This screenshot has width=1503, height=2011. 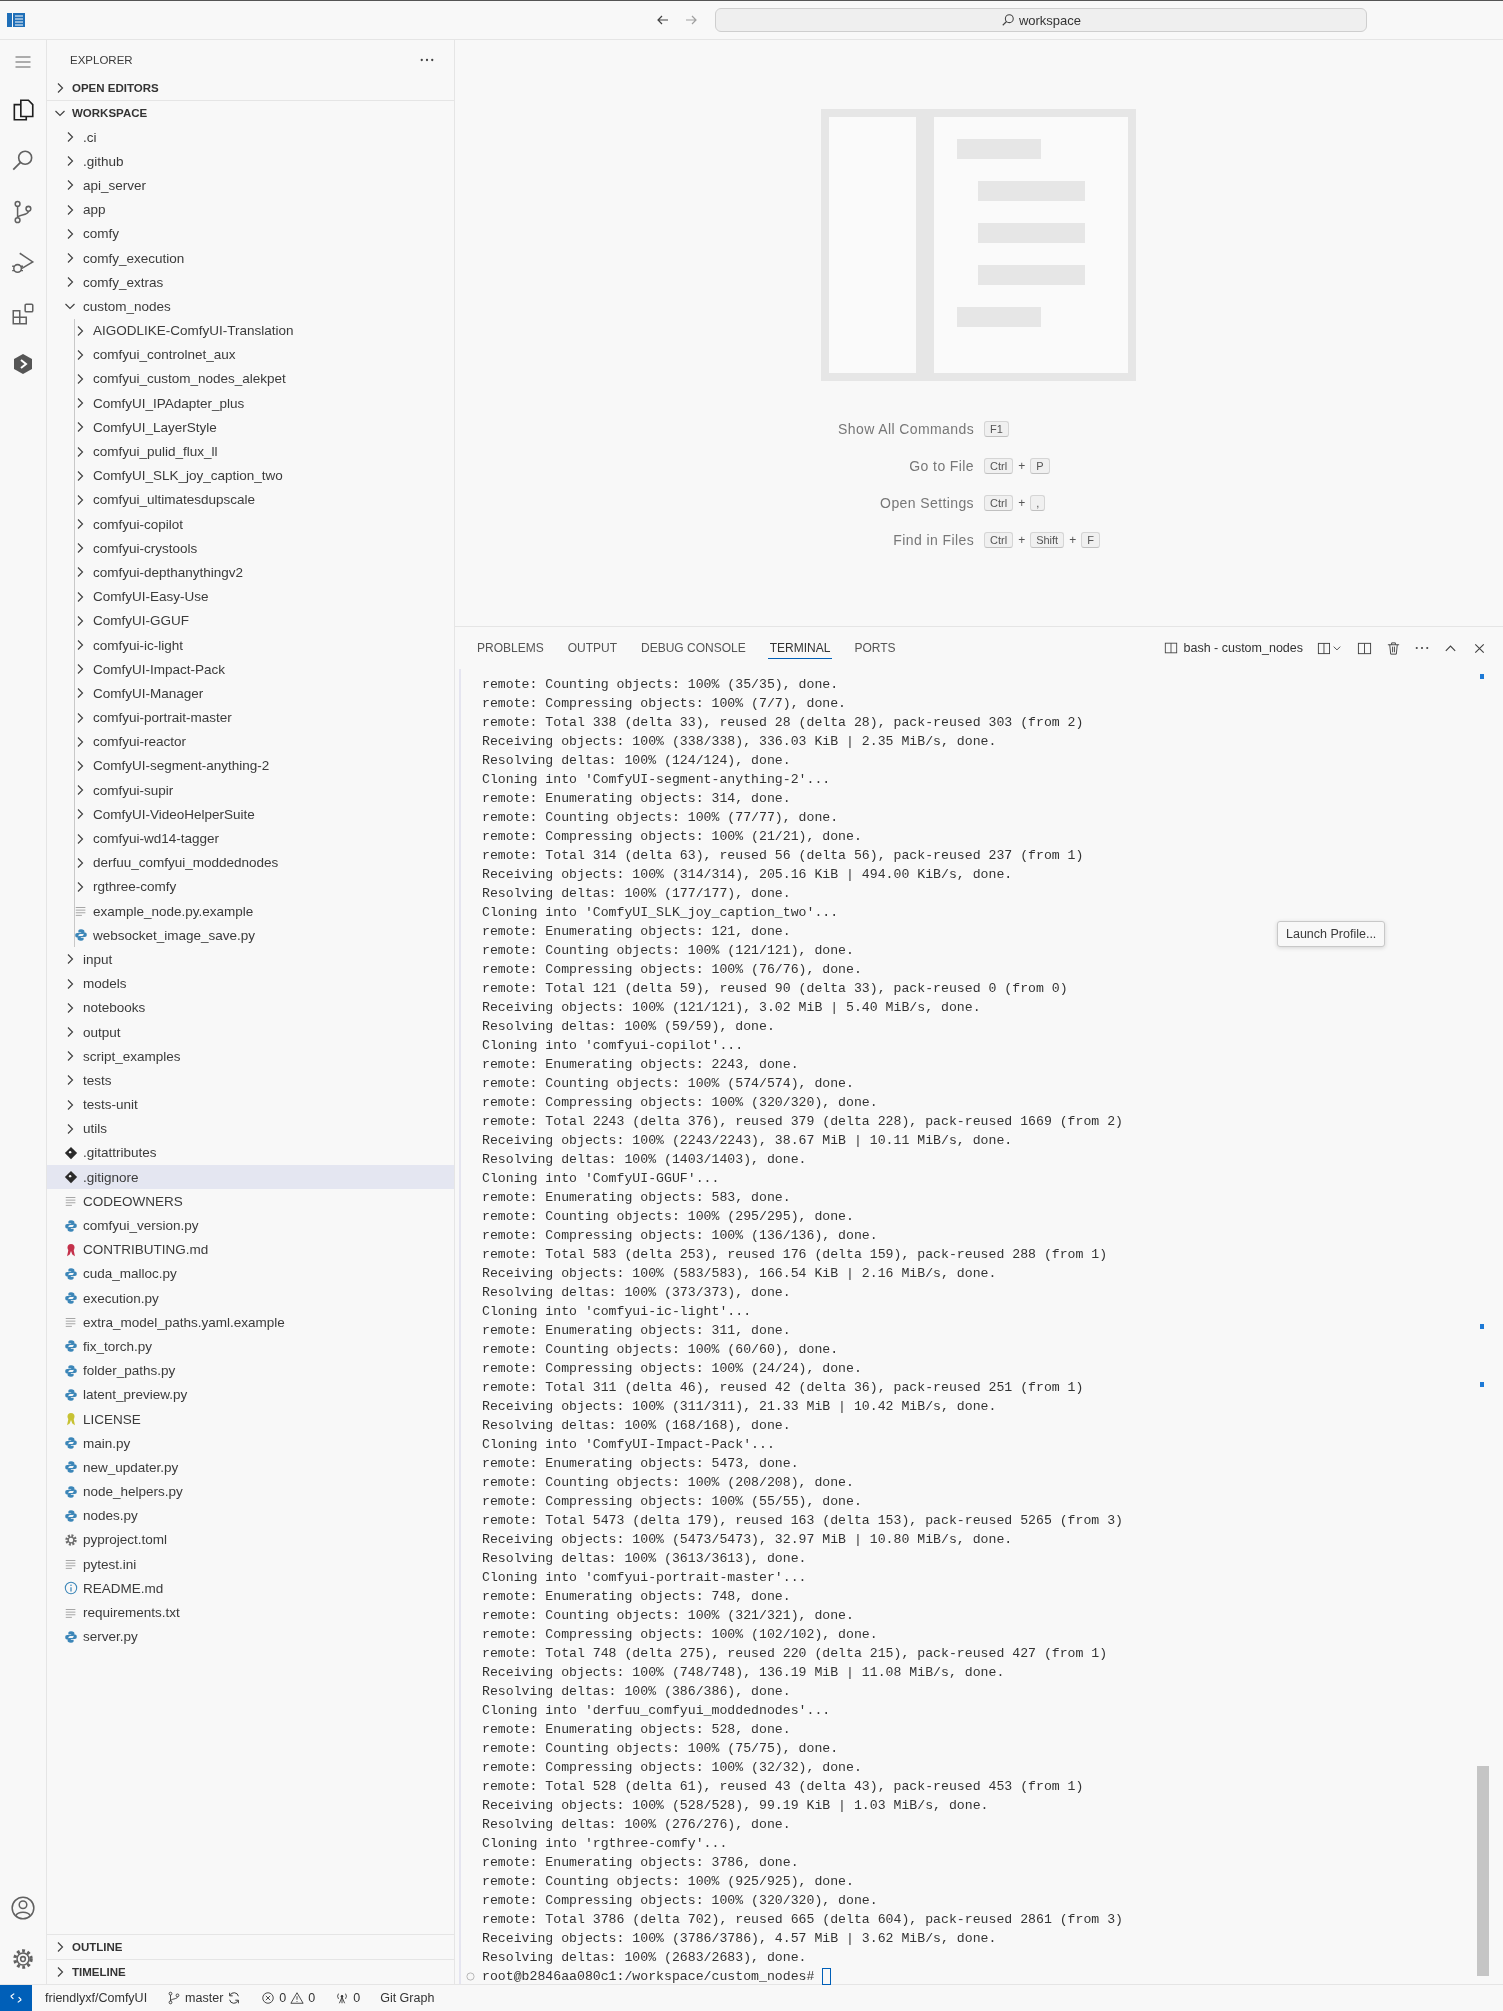 What do you see at coordinates (250, 1564) in the screenshot?
I see `file-item: pytest.ini` at bounding box center [250, 1564].